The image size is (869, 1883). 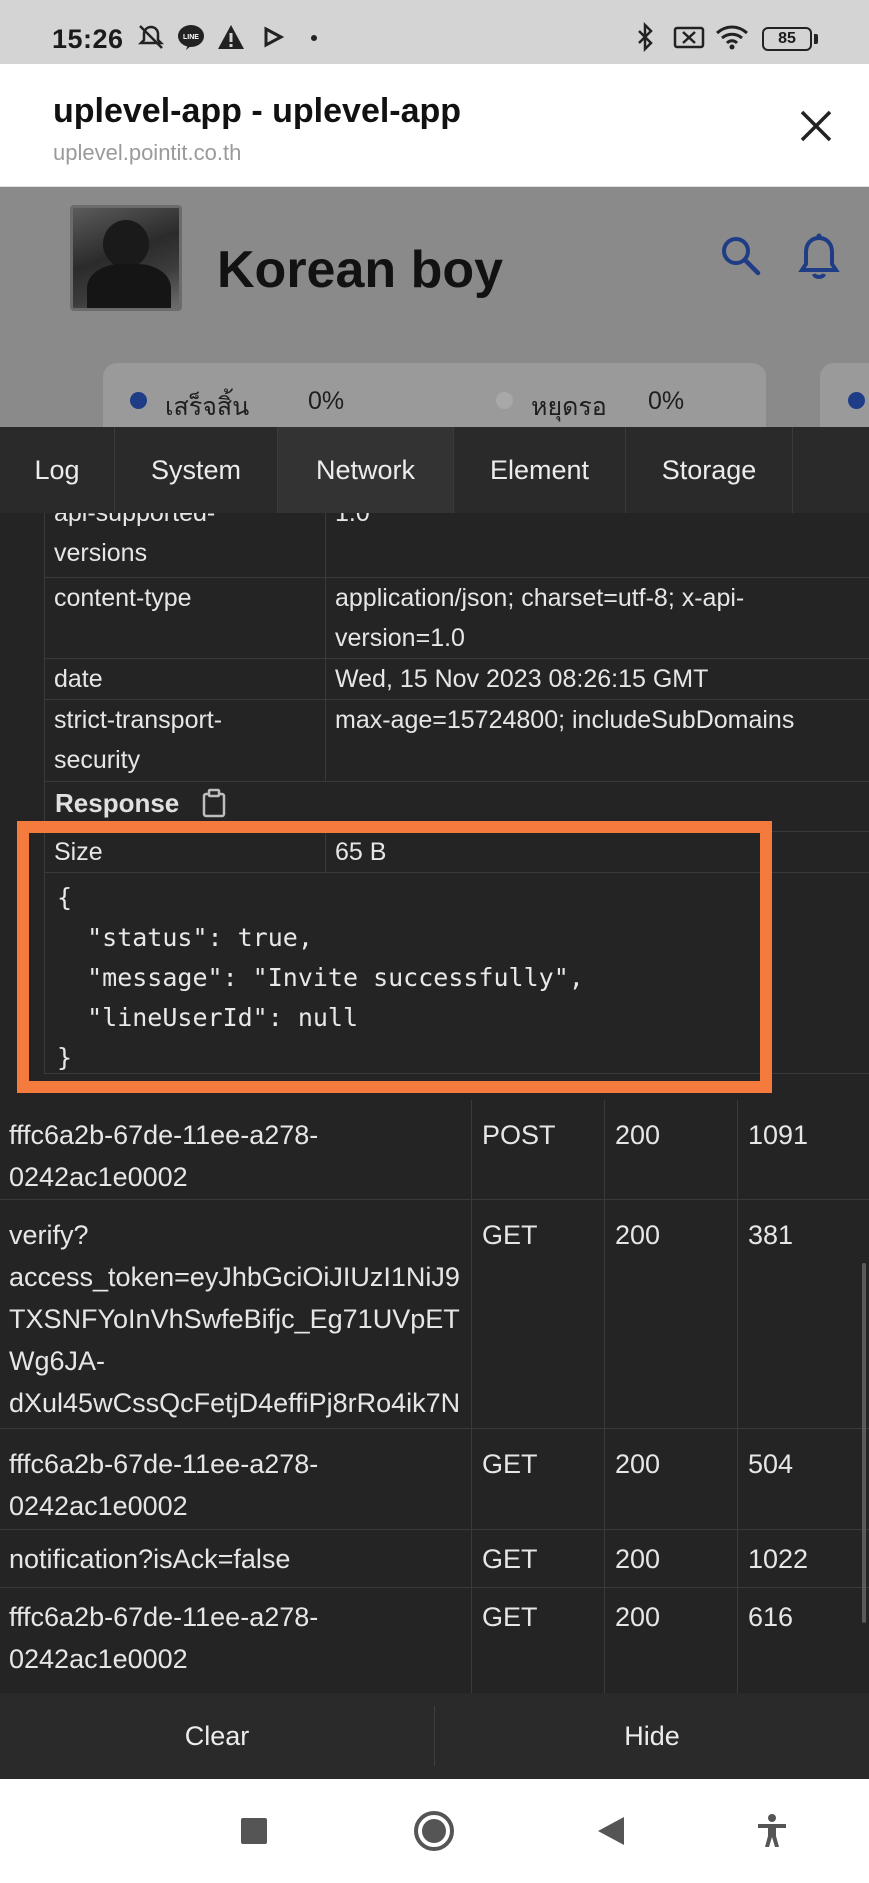 I want to click on wifi-icon, so click(x=732, y=40).